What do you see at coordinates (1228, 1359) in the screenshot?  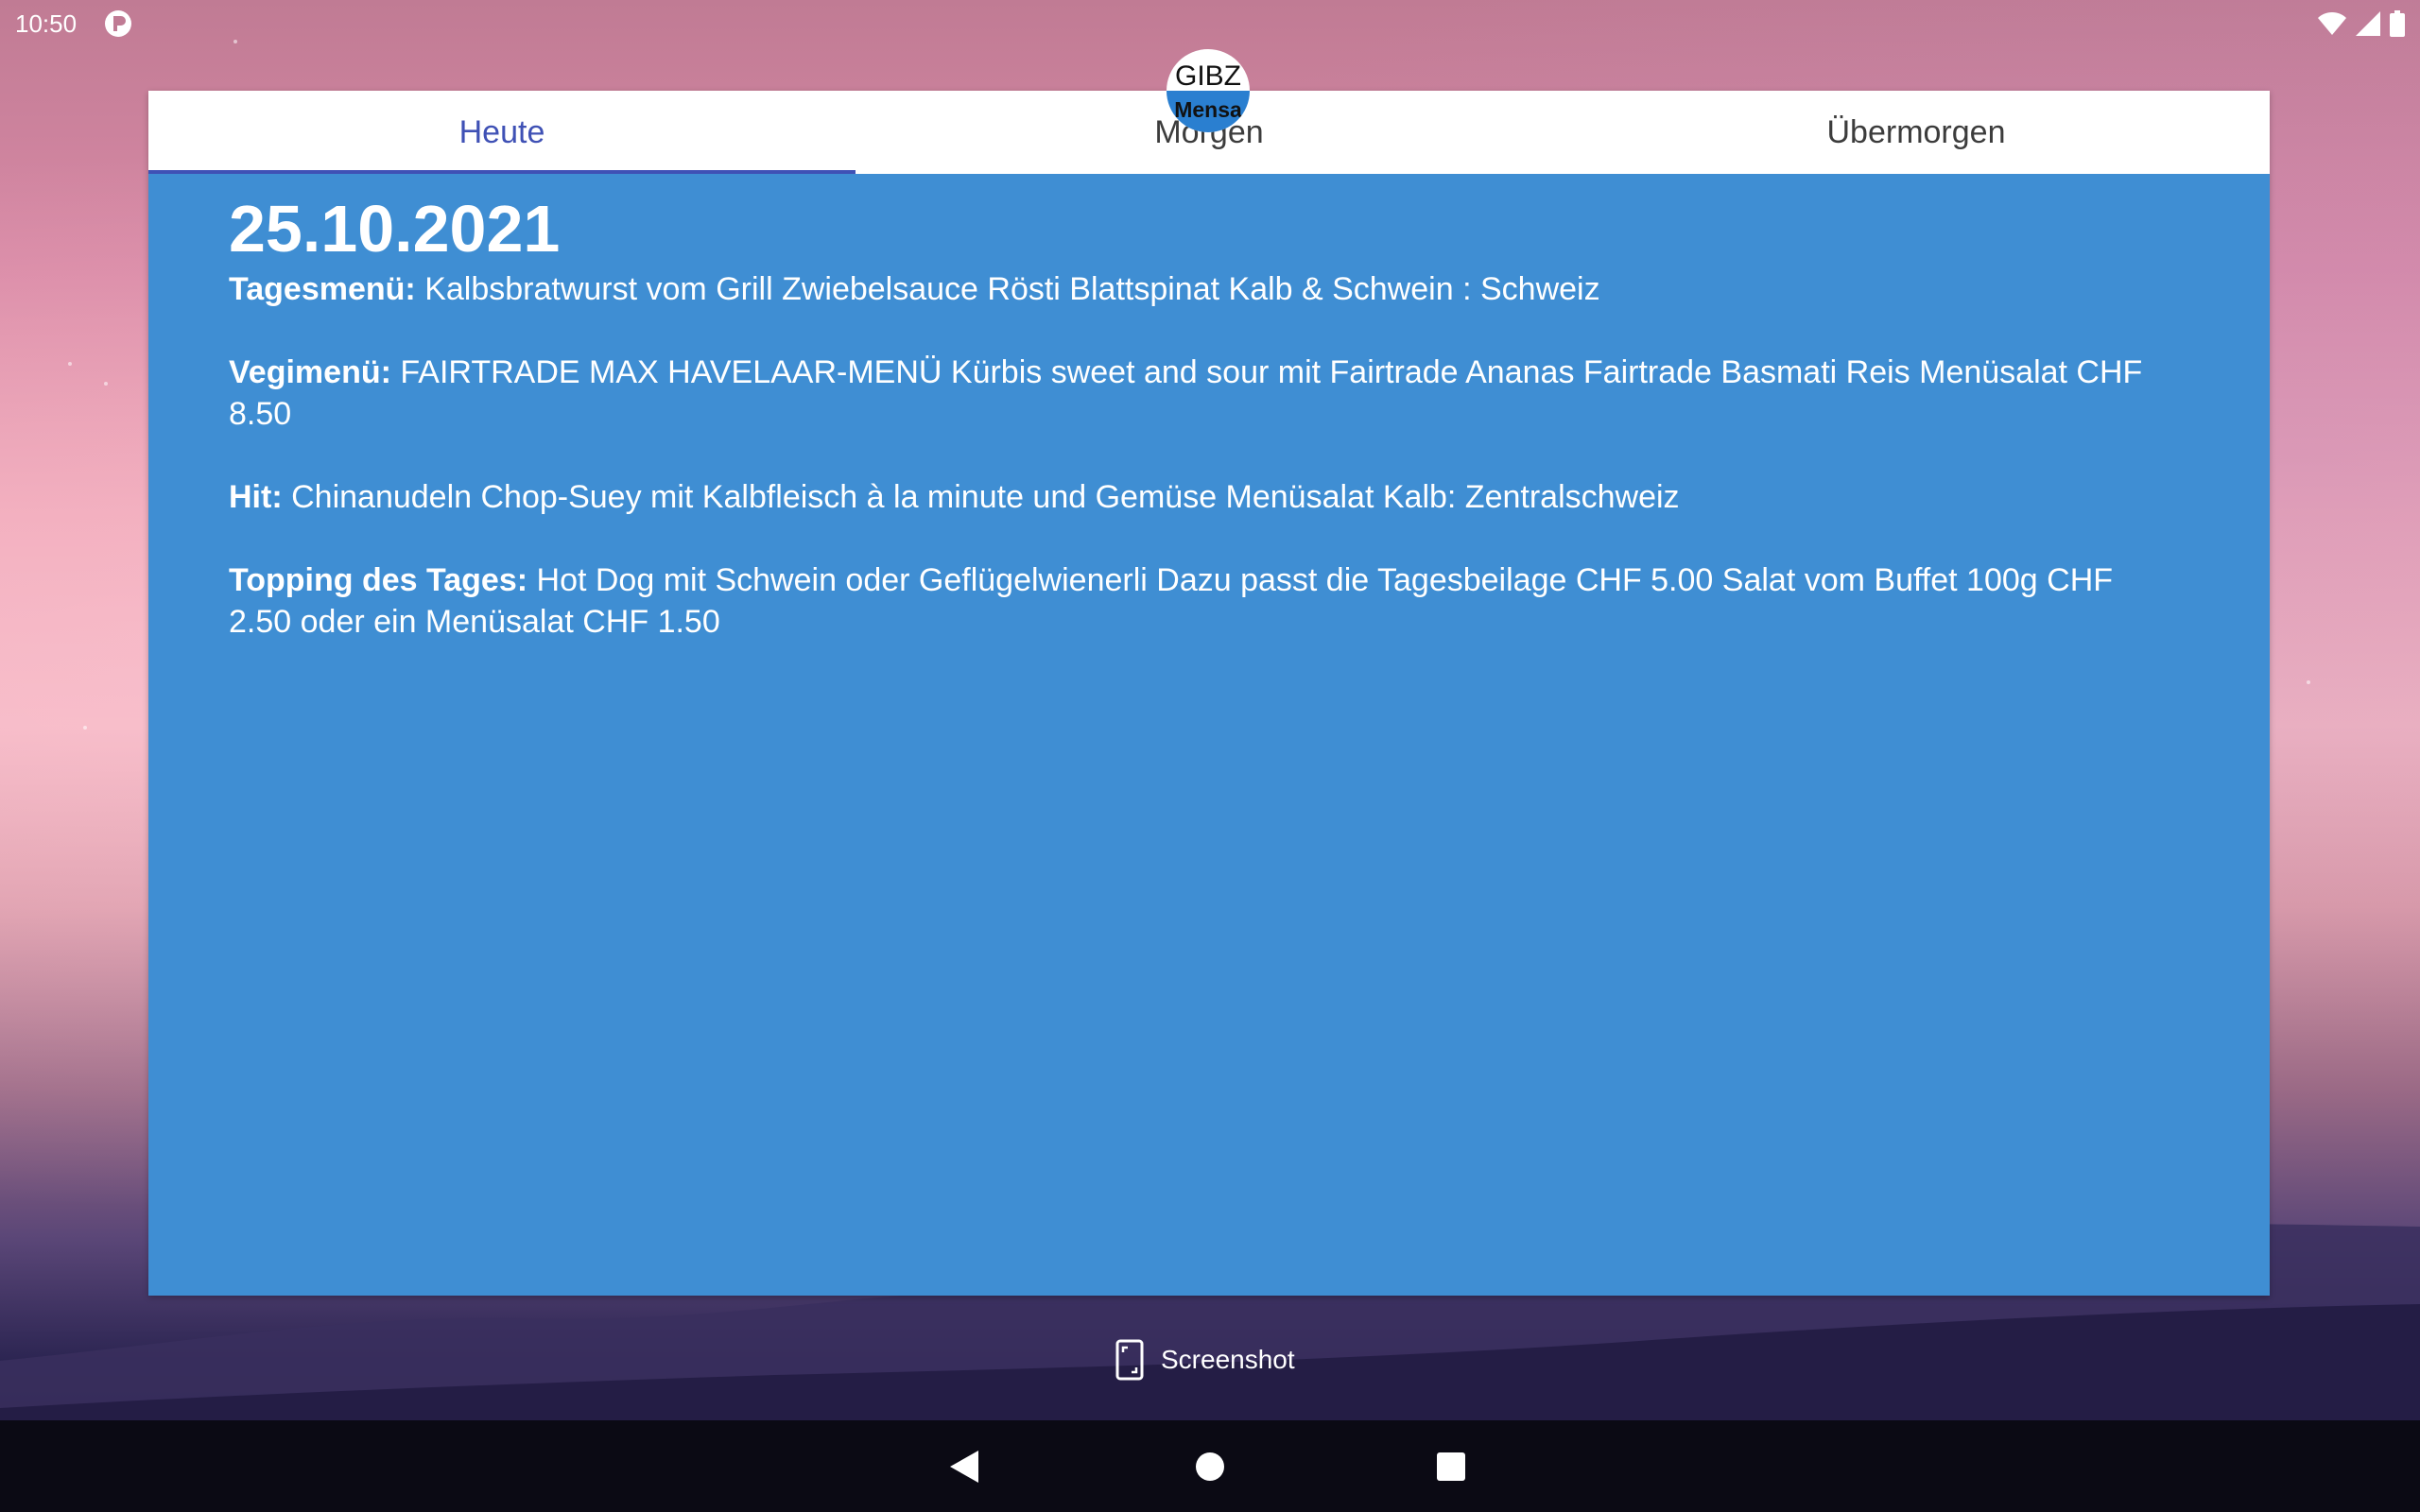 I see `screenshot-label: Screenshot` at bounding box center [1228, 1359].